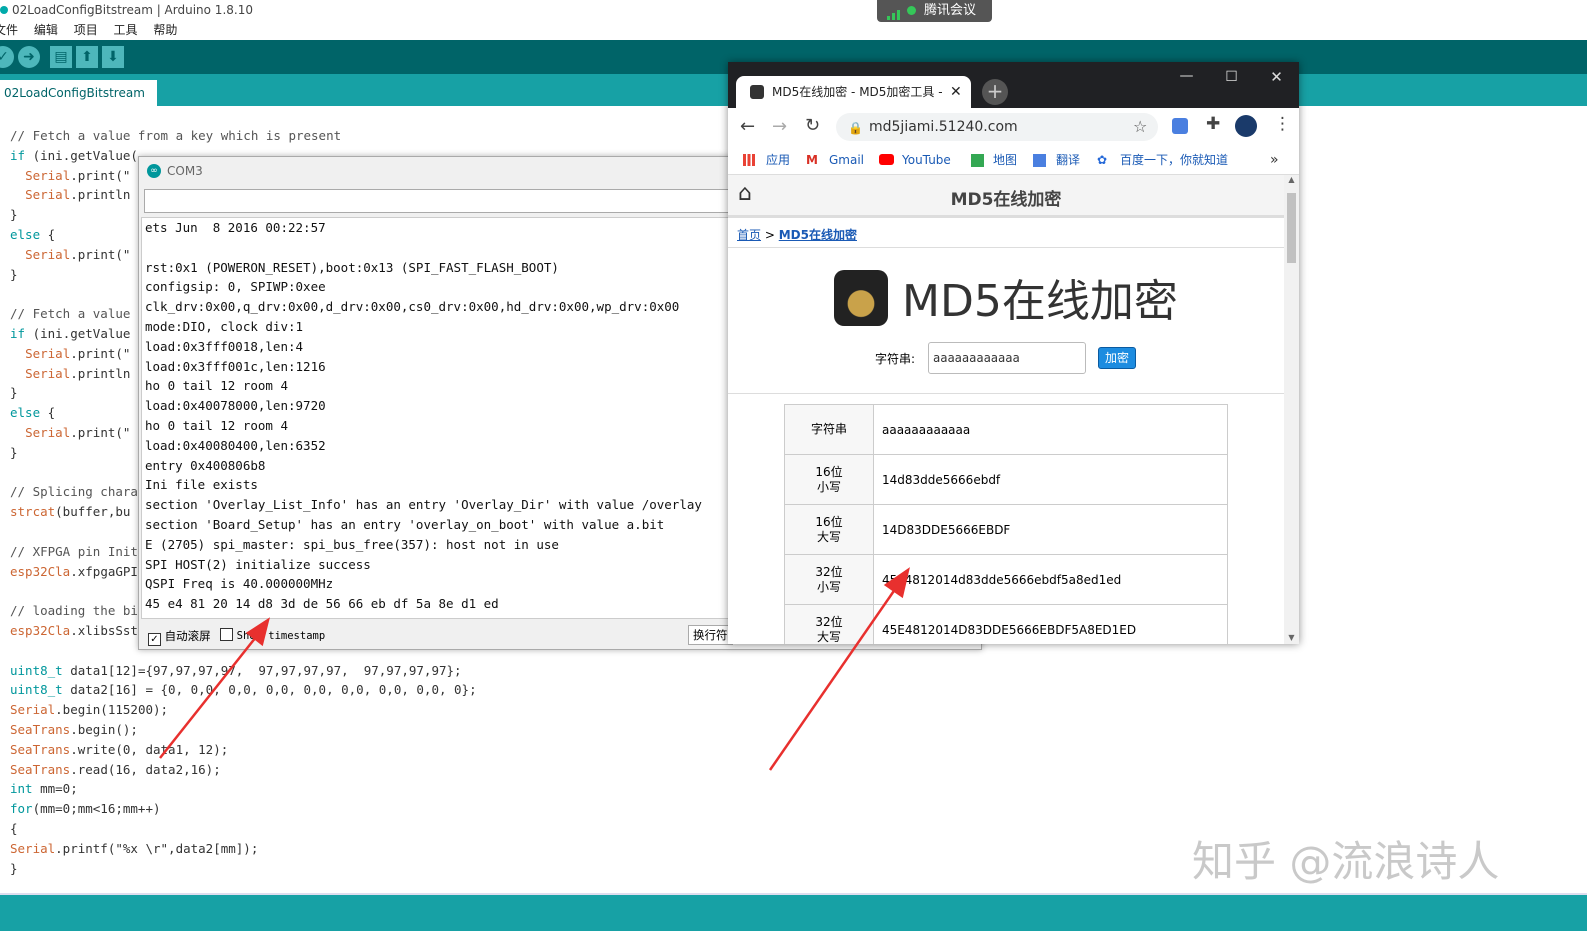 Image resolution: width=1587 pixels, height=931 pixels. What do you see at coordinates (210, 695) in the screenshot?
I see `arrow-to-serial-line` at bounding box center [210, 695].